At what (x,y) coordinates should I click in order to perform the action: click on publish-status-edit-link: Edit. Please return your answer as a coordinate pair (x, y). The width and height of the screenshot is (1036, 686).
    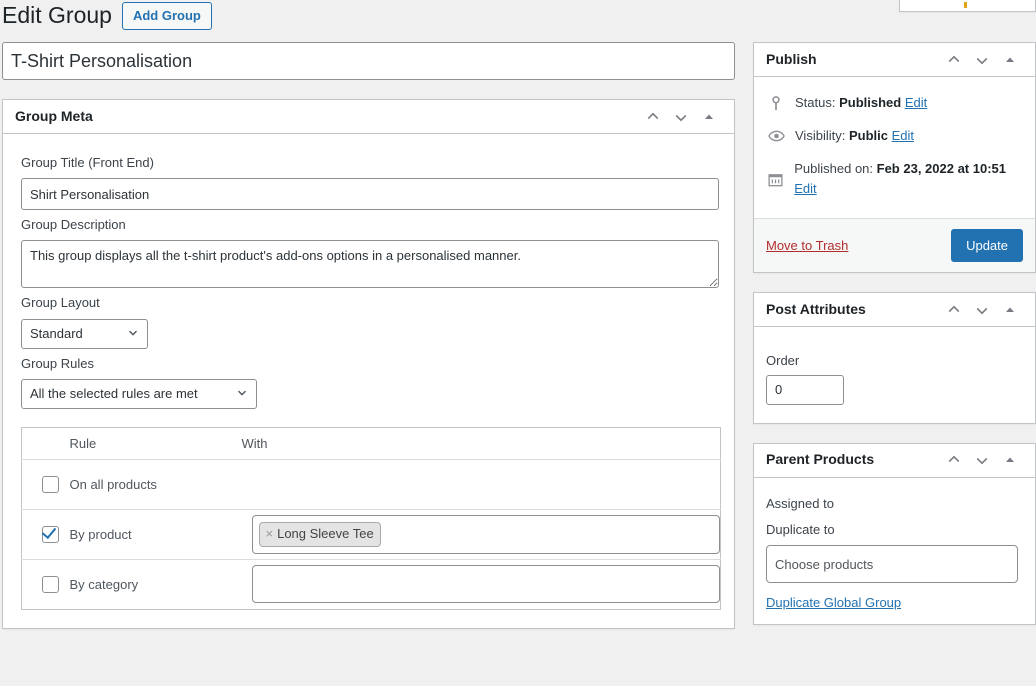
    Looking at the image, I should click on (916, 102).